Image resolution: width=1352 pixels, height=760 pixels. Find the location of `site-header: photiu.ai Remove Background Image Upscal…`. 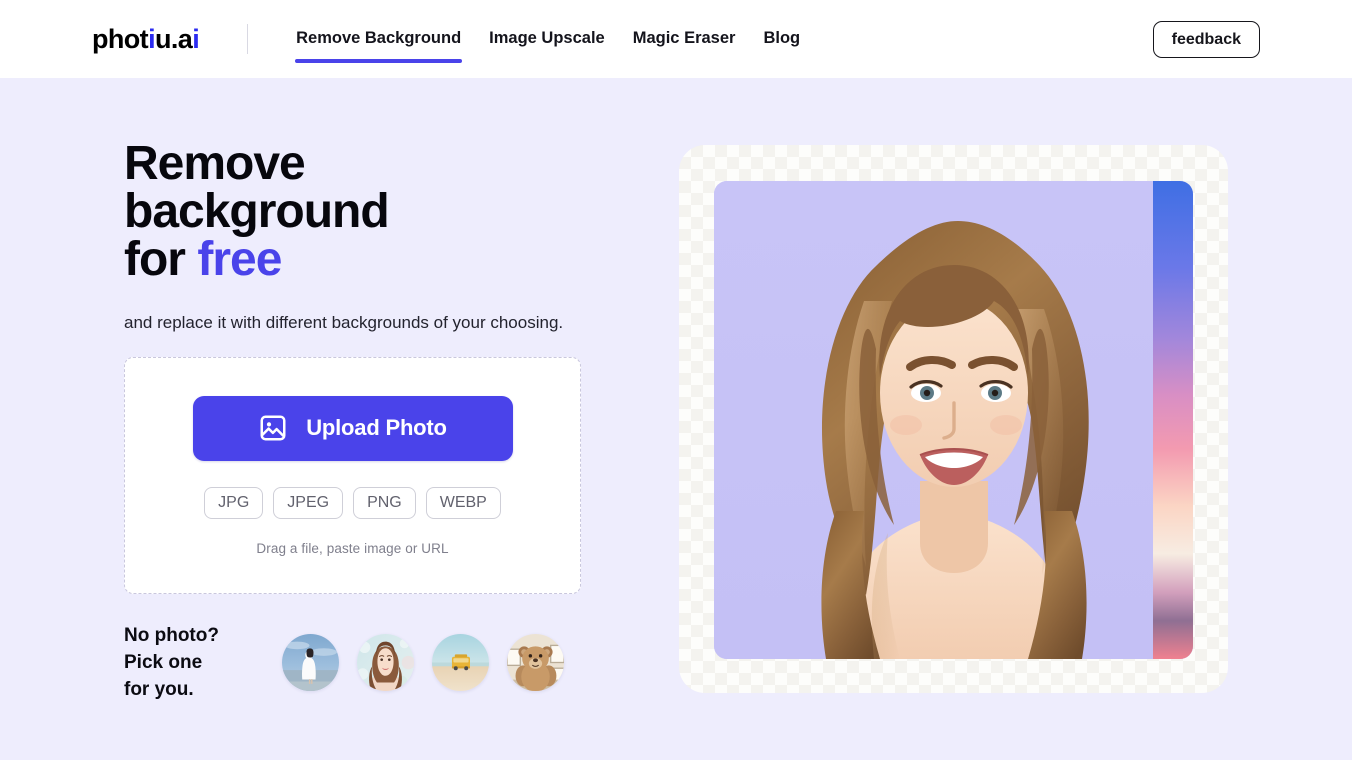

site-header: photiu.ai Remove Background Image Upscal… is located at coordinates (676, 39).